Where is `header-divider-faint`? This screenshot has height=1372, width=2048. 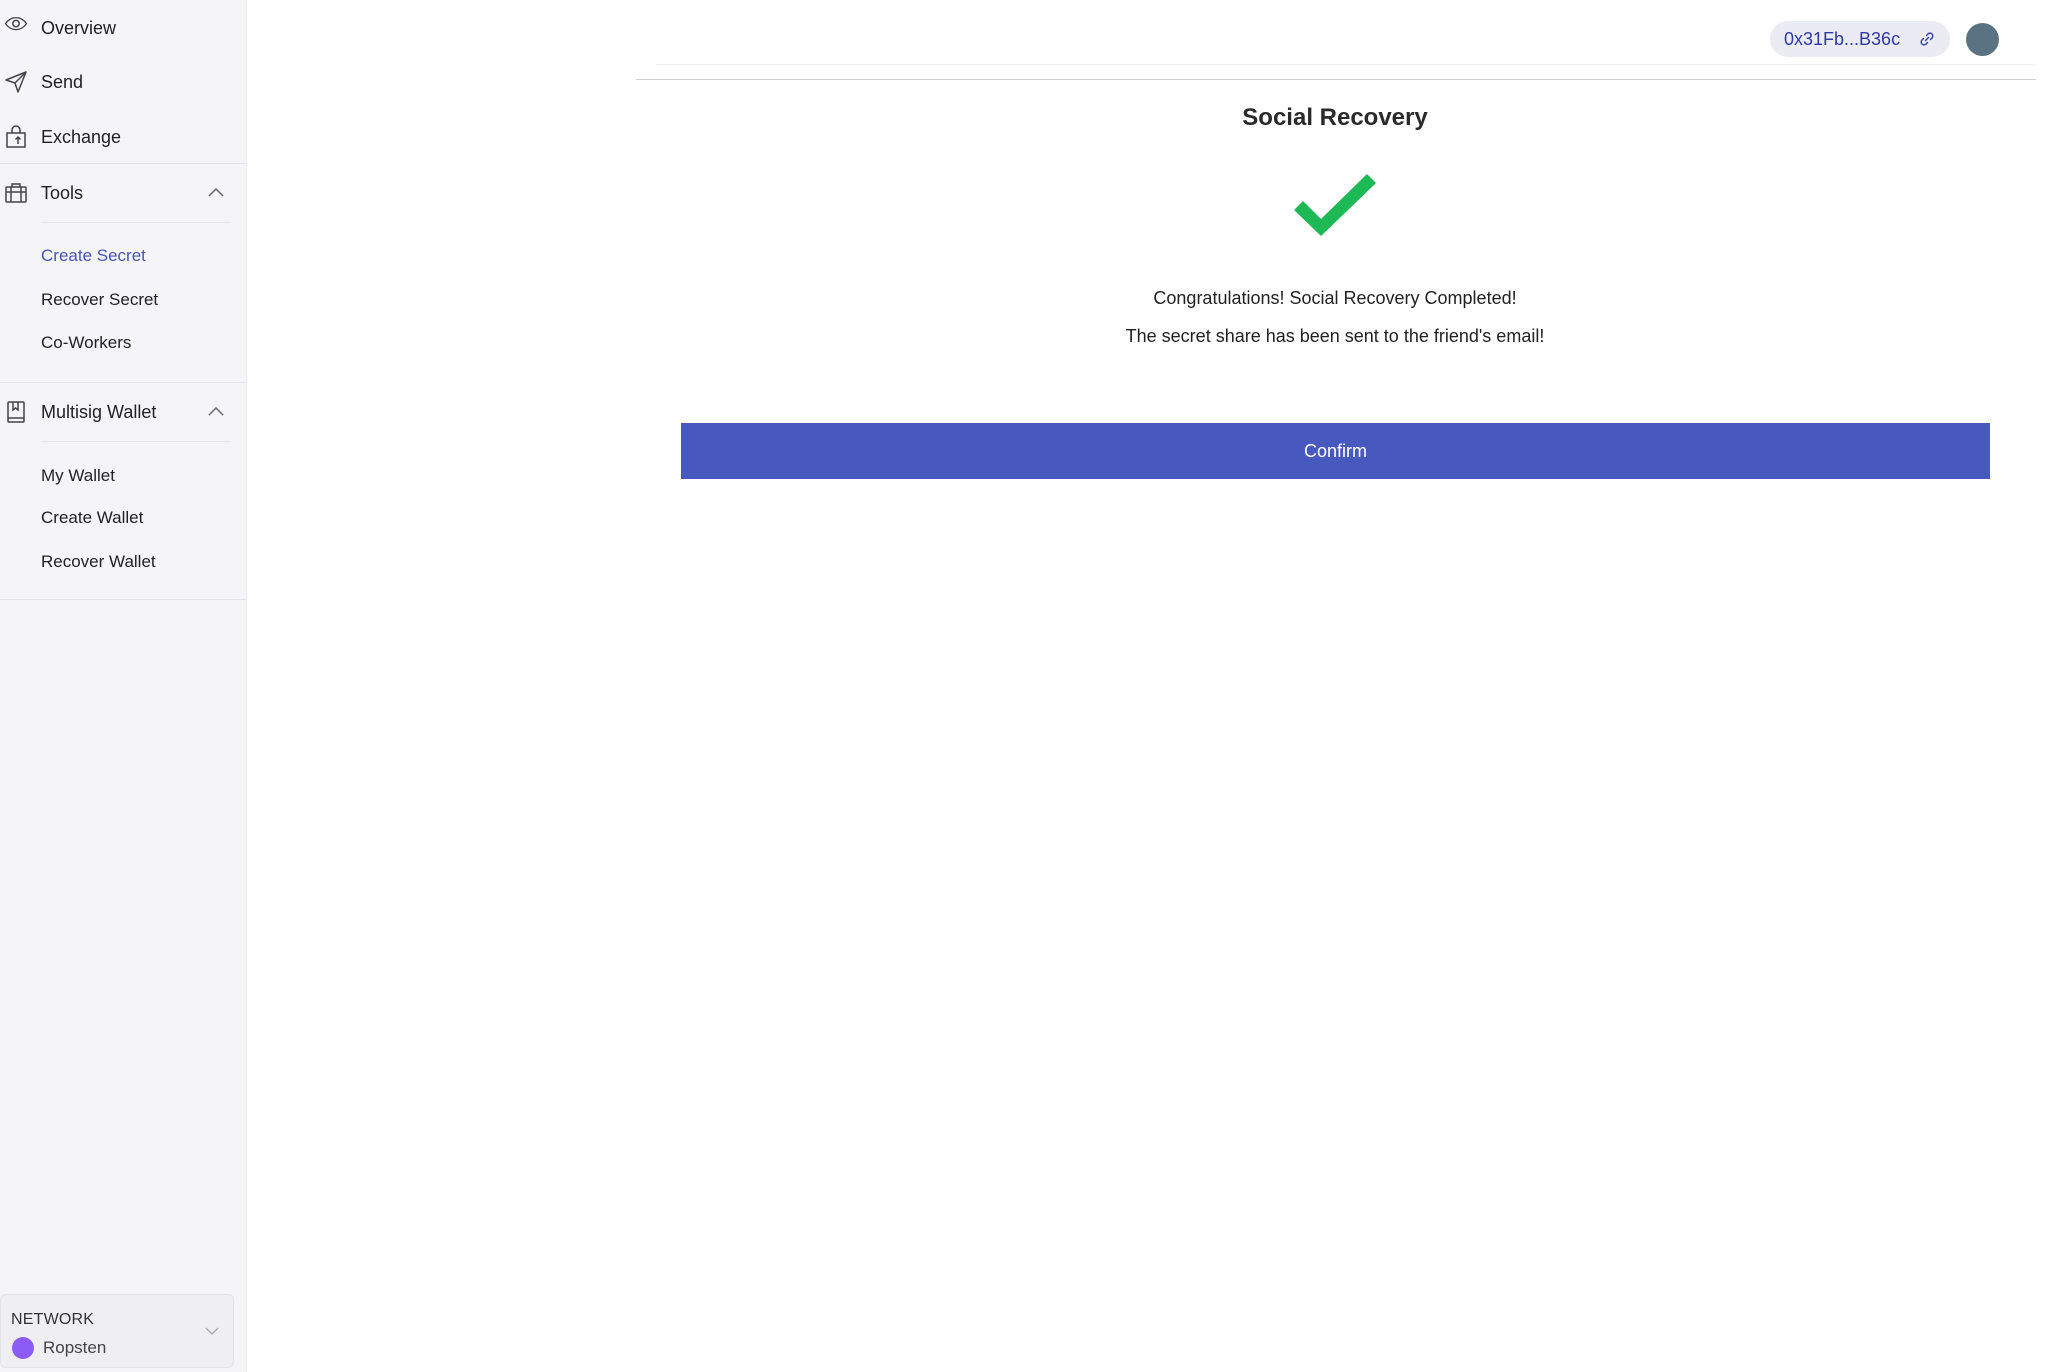
header-divider-faint is located at coordinates (1346, 64).